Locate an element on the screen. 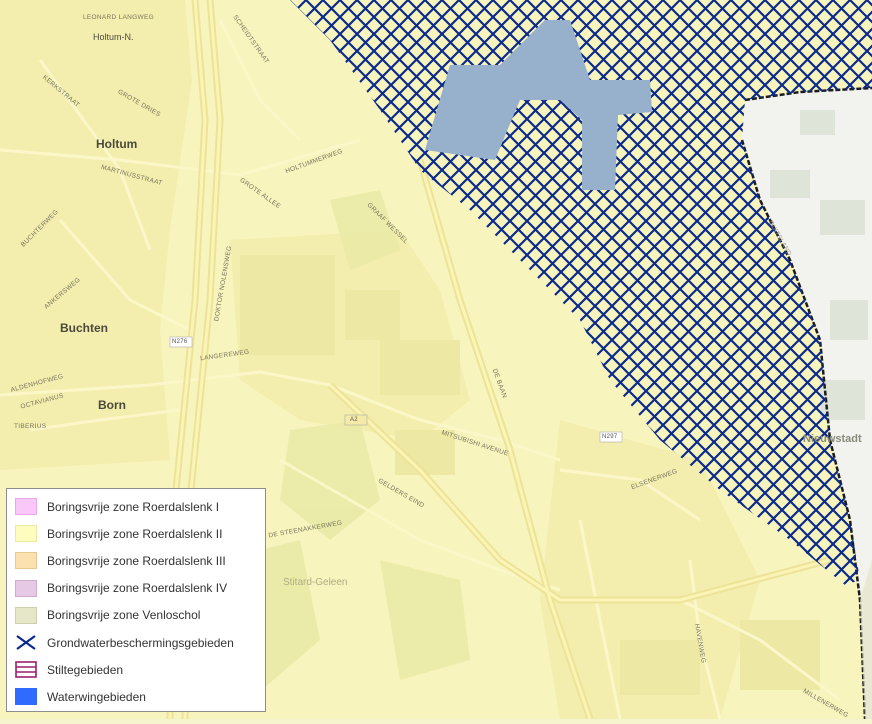 This screenshot has width=872, height=724. legend-item-roerdalslenk-iv: Boringsvrije zone Roerdalslenk IV is located at coordinates (140, 588).